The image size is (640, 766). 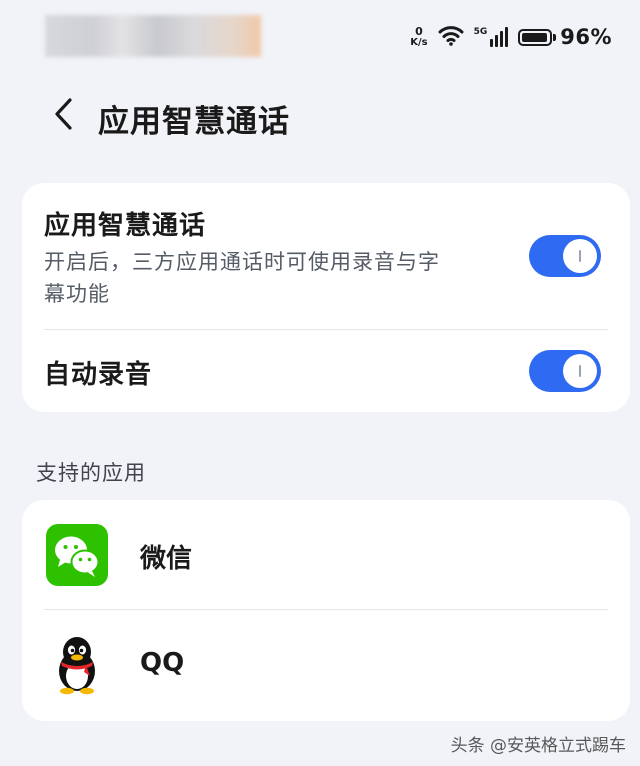 What do you see at coordinates (242, 262) in the screenshot?
I see `smart-call-description-line1: 开启后，三方应用通话时可使用录音与字` at bounding box center [242, 262].